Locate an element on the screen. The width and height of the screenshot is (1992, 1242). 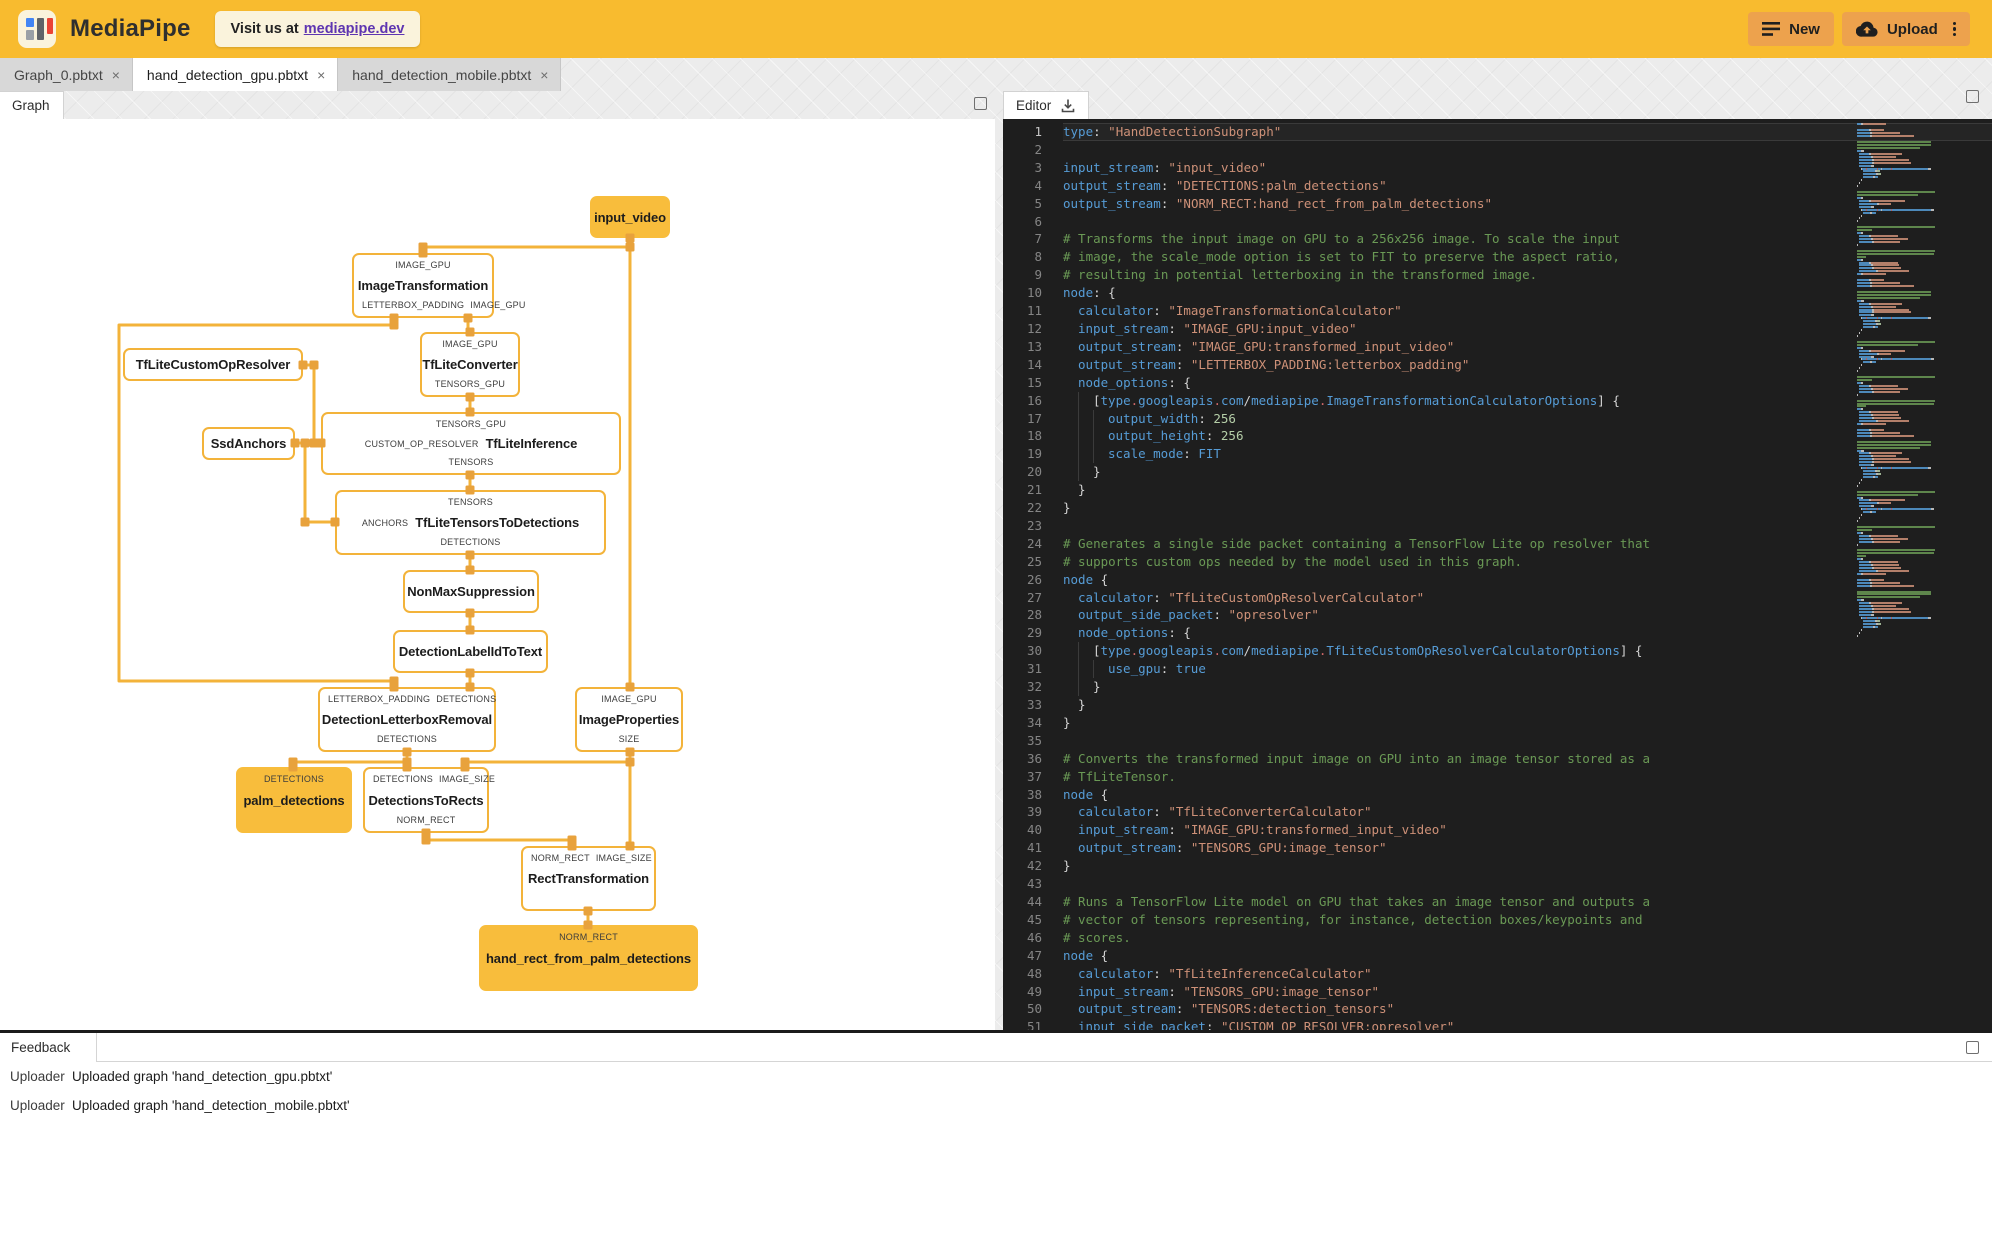
node-label: ImageTransformation is located at coordinates (423, 285).